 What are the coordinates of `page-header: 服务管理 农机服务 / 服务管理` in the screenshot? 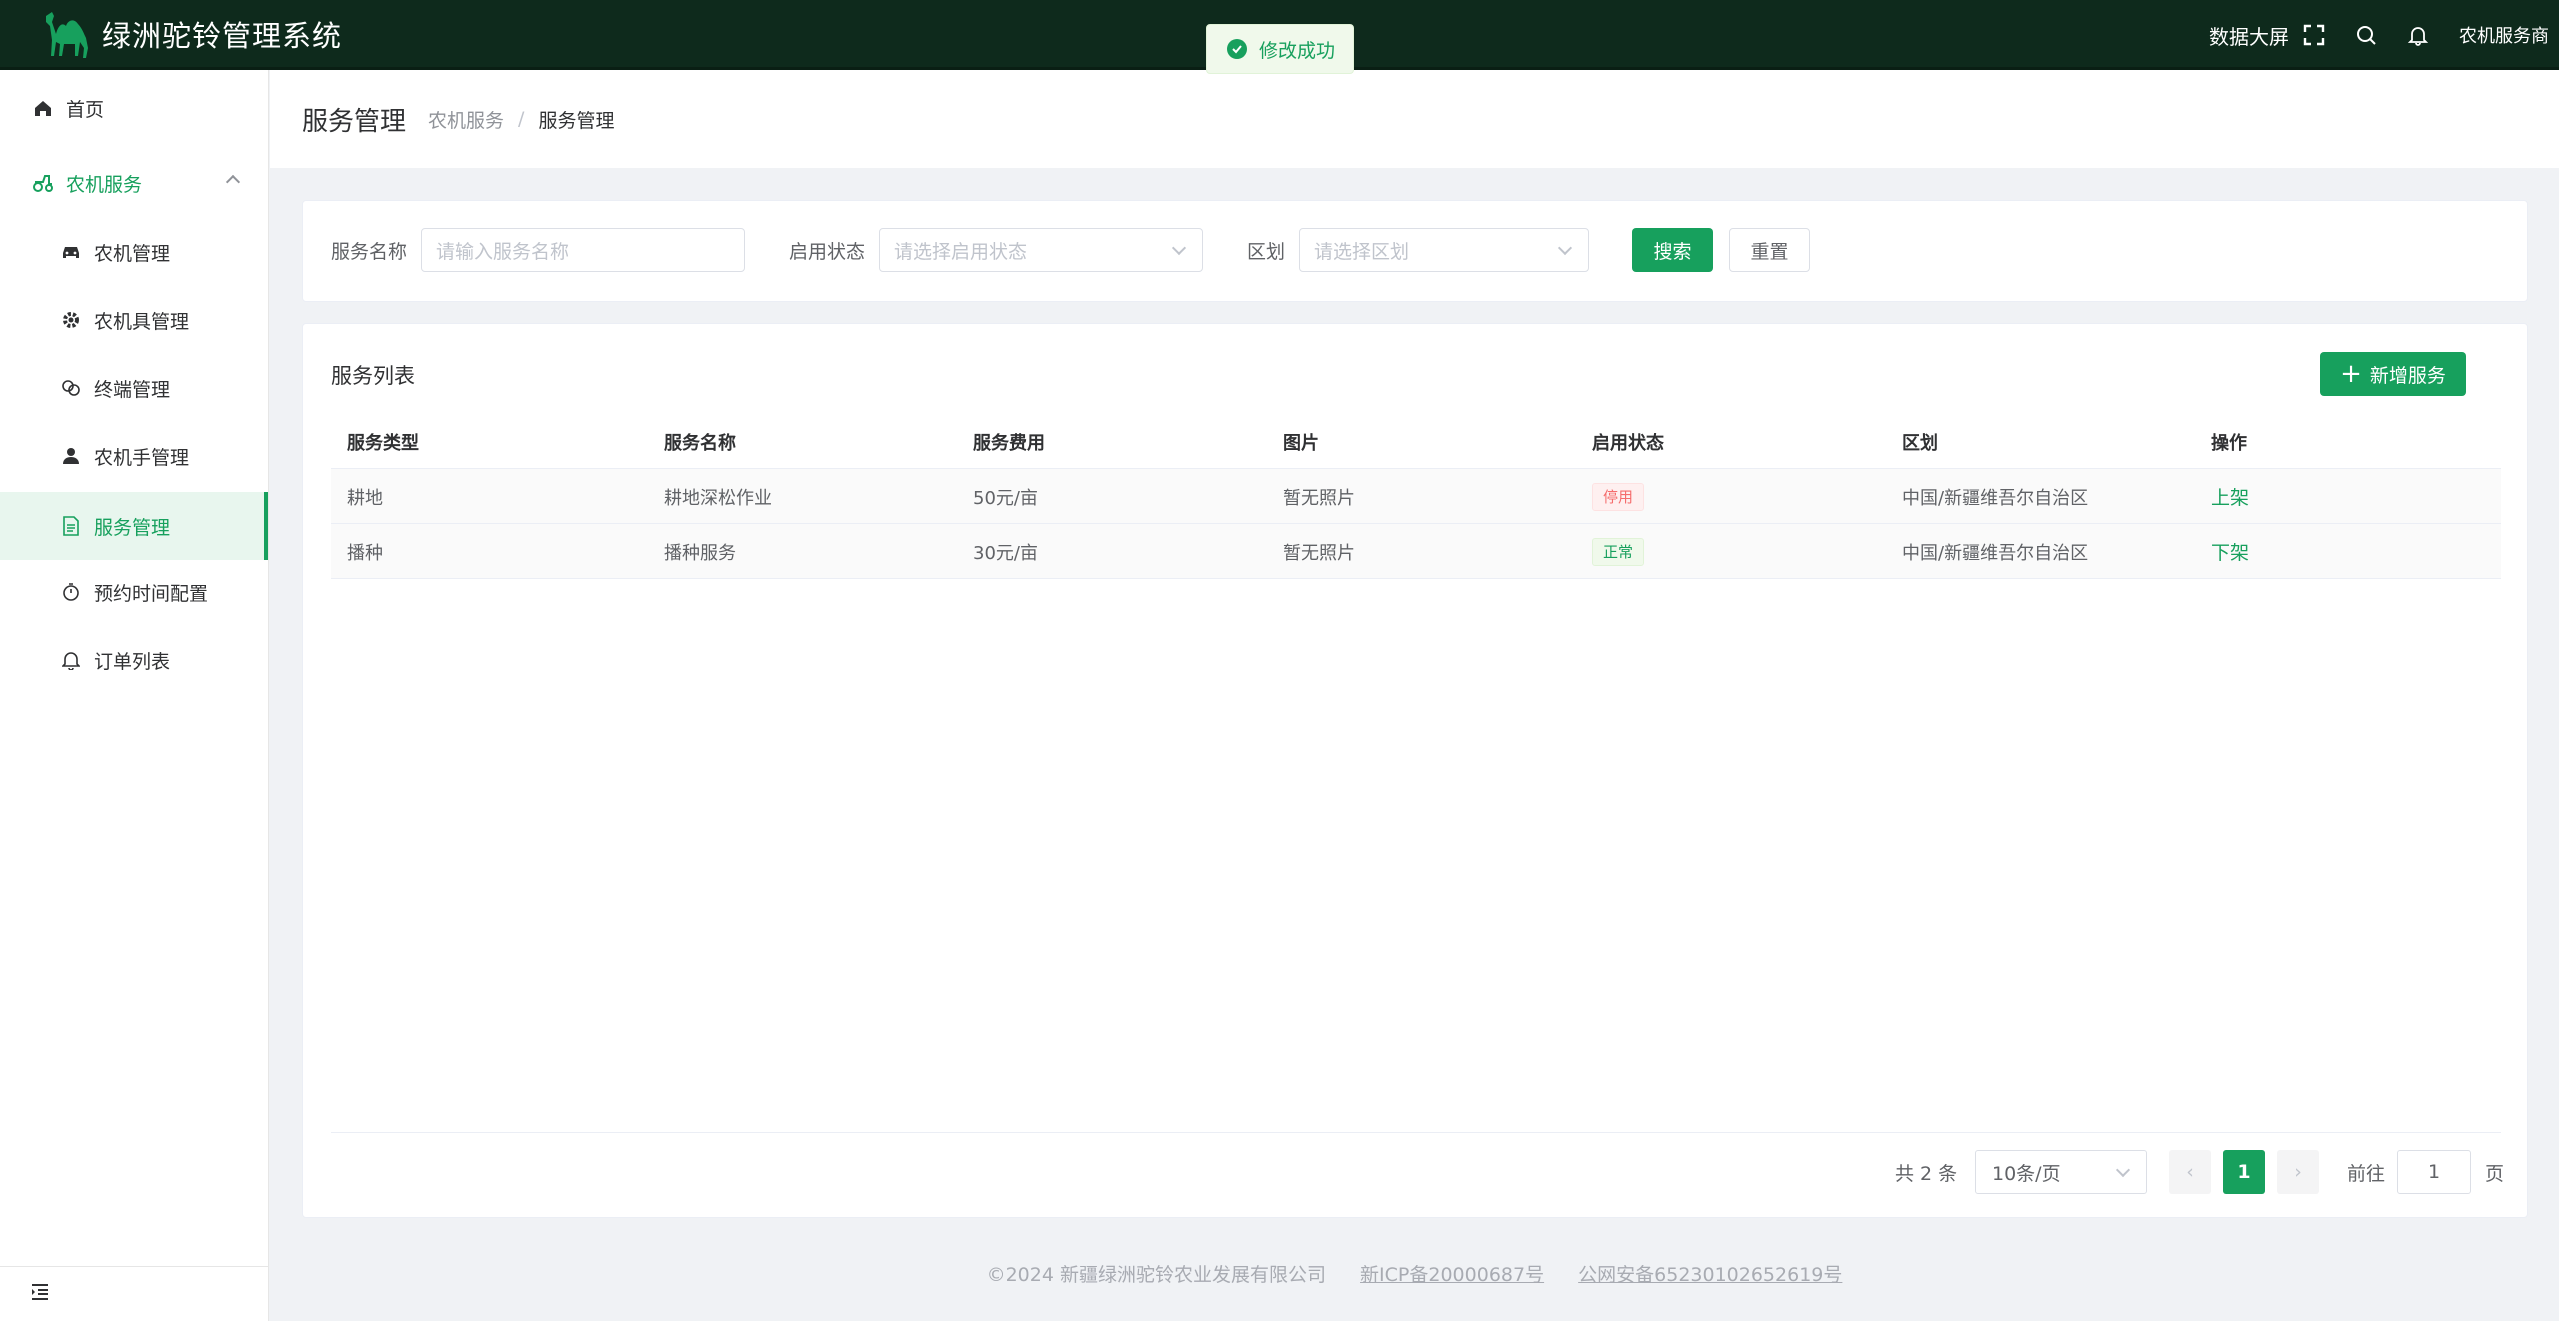 It's located at (1414, 119).